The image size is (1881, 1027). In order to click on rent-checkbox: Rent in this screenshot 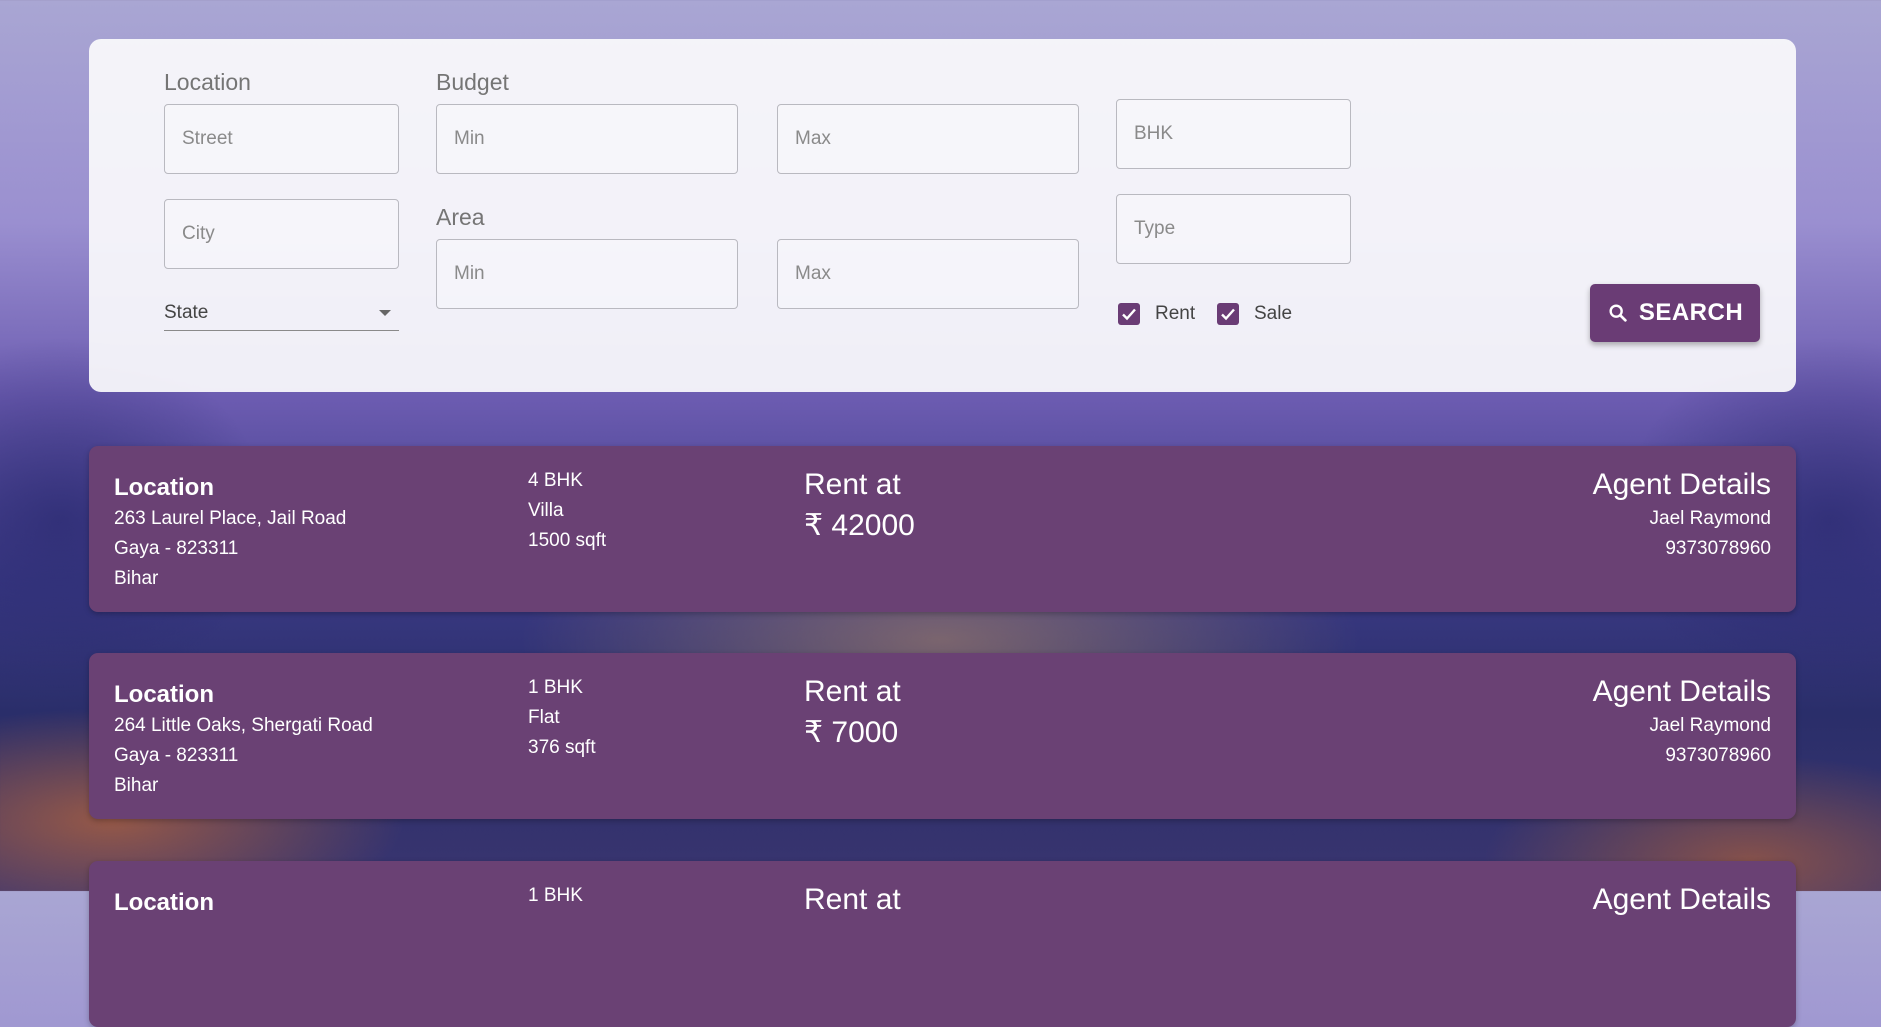, I will do `click(1156, 314)`.